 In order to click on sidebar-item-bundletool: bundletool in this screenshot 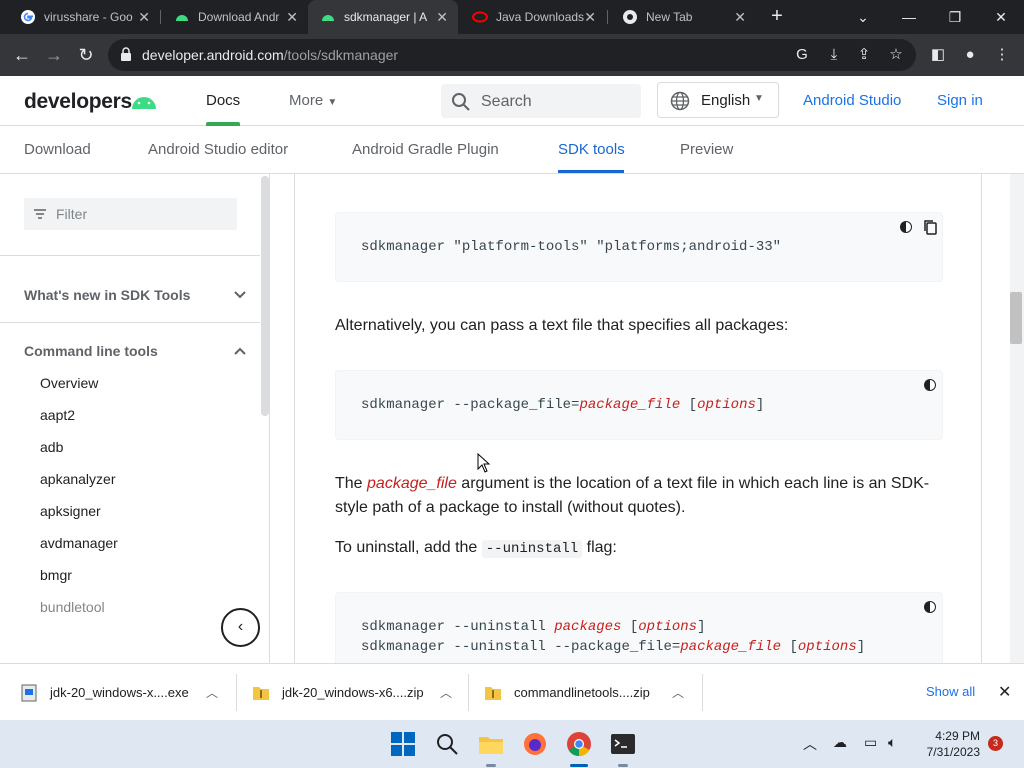, I will do `click(72, 607)`.